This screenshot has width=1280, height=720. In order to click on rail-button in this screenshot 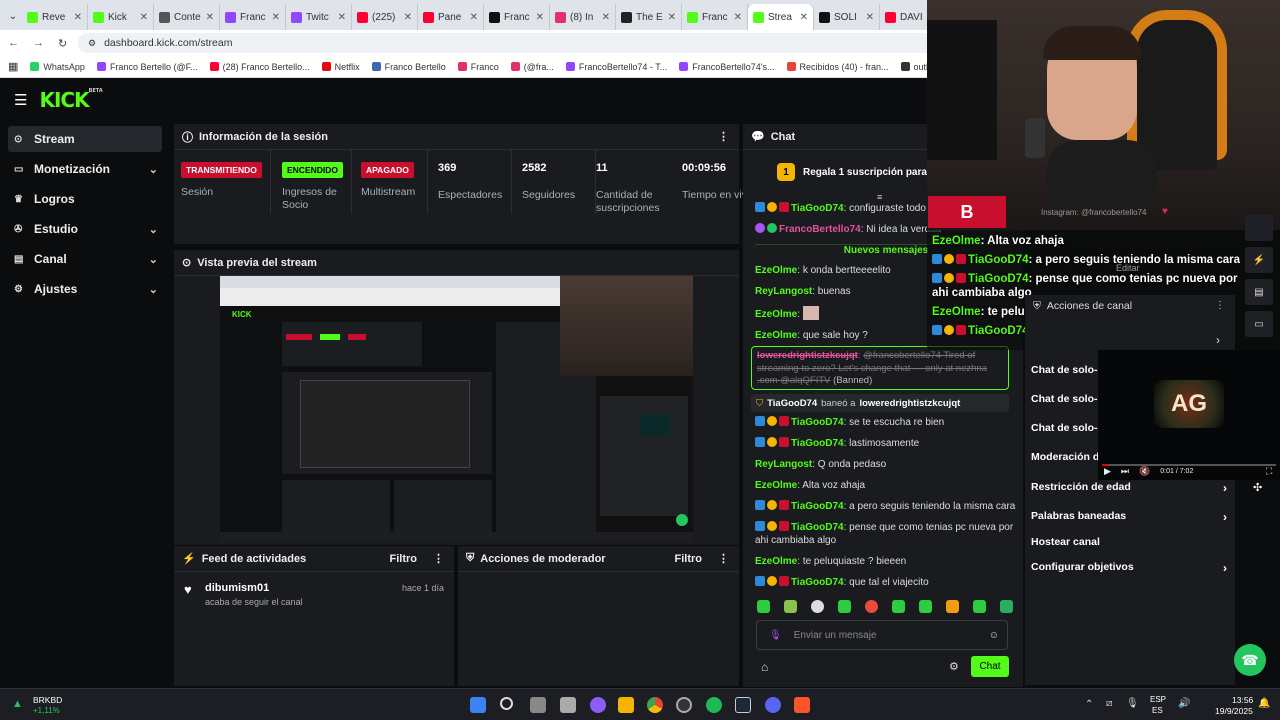, I will do `click(1259, 228)`.